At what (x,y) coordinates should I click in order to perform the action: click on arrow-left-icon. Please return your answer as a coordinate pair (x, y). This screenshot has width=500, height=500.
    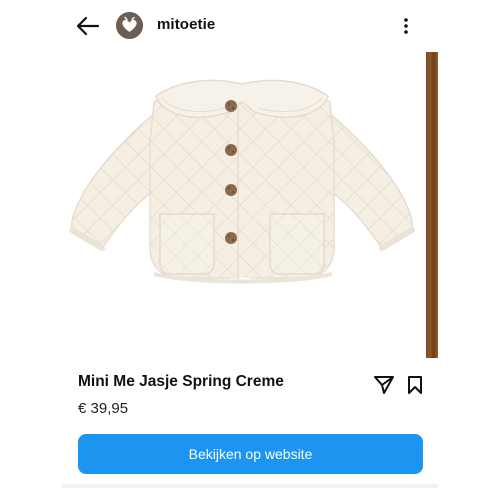
    Looking at the image, I should click on (88, 26).